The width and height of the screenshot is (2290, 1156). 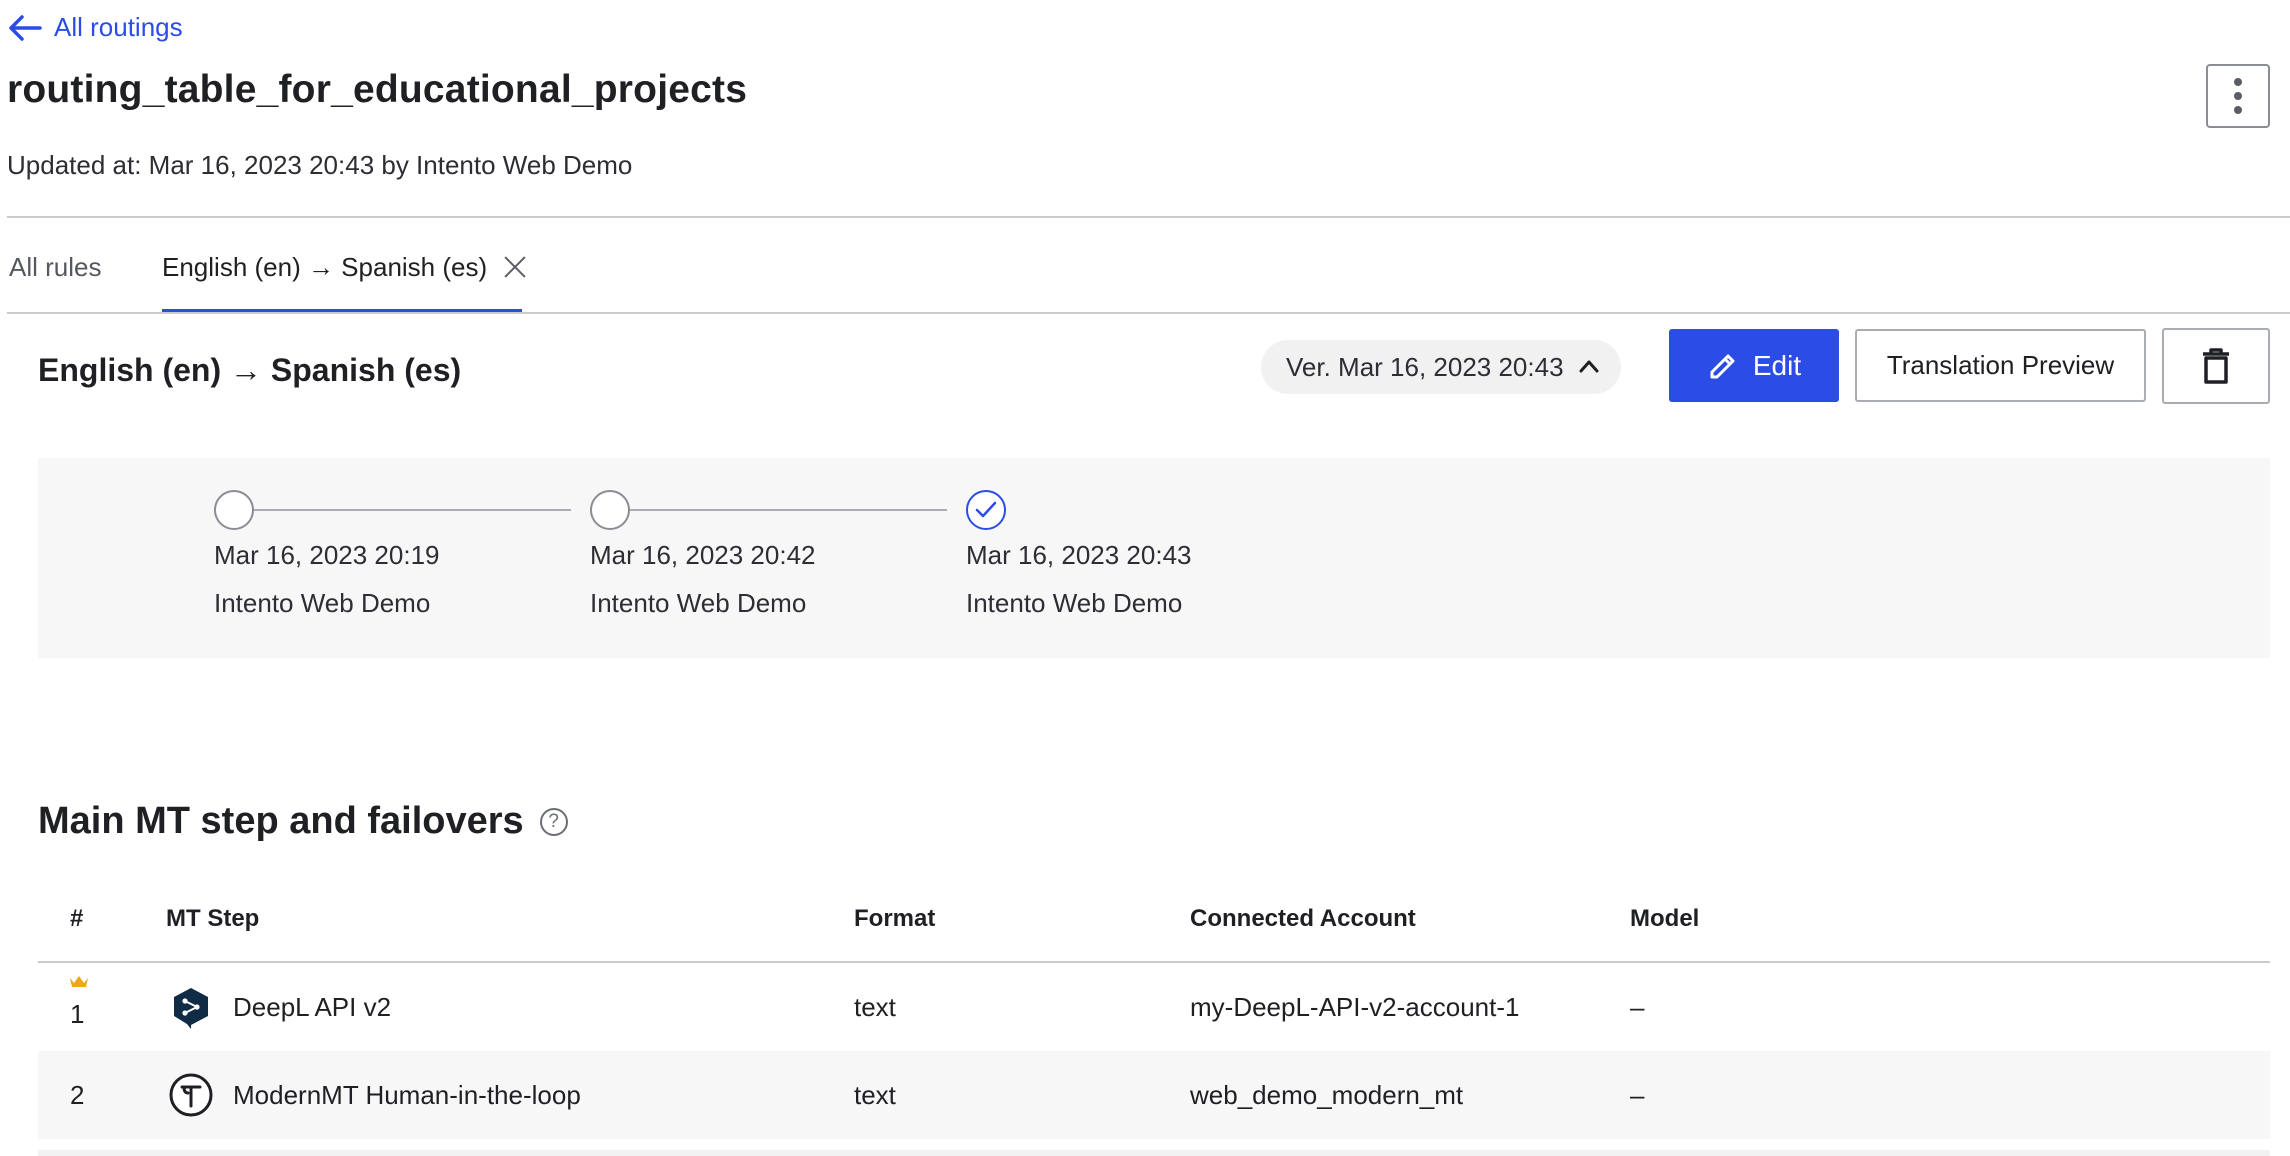 What do you see at coordinates (312, 1006) in the screenshot?
I see `mt-step-name: DeepL API v2` at bounding box center [312, 1006].